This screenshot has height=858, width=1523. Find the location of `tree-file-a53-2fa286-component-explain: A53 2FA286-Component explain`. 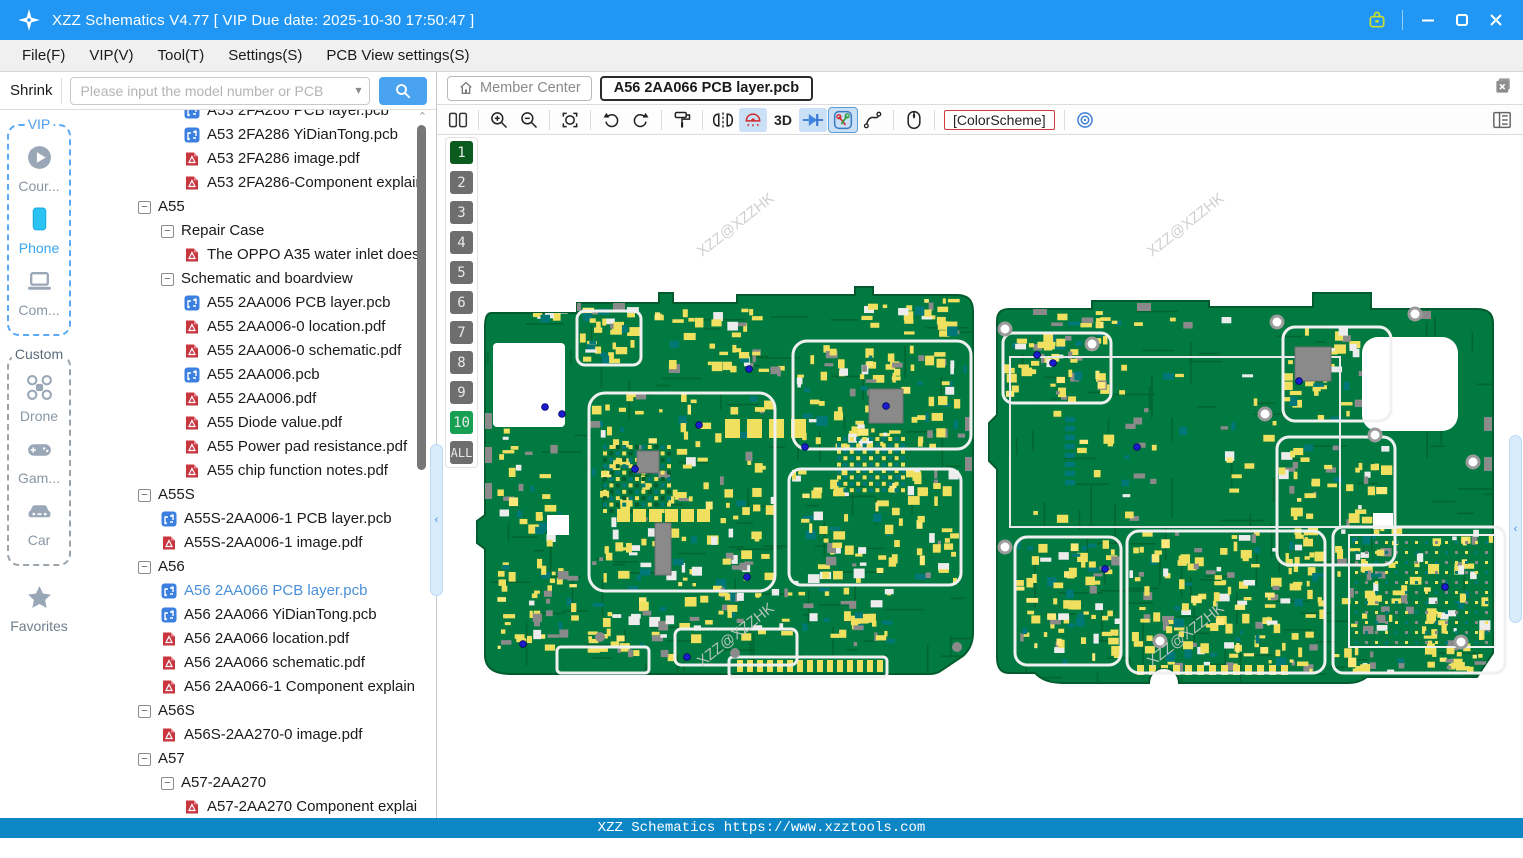

tree-file-a53-2fa286-component-explain: A53 2FA286-Component explain is located at coordinates (257, 183).